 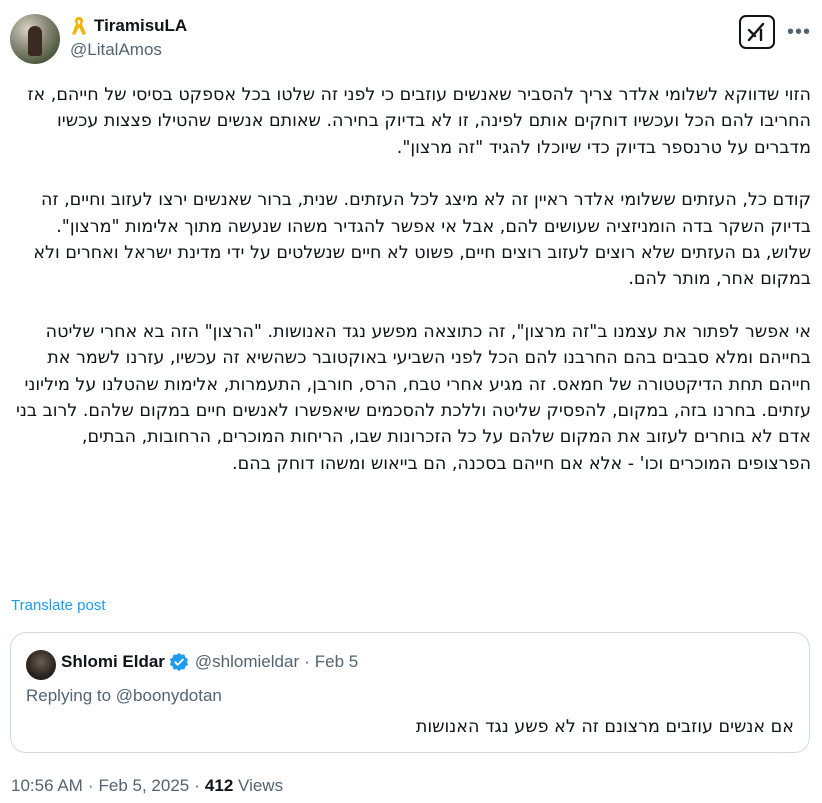 I want to click on avatar-figure, so click(x=35, y=41).